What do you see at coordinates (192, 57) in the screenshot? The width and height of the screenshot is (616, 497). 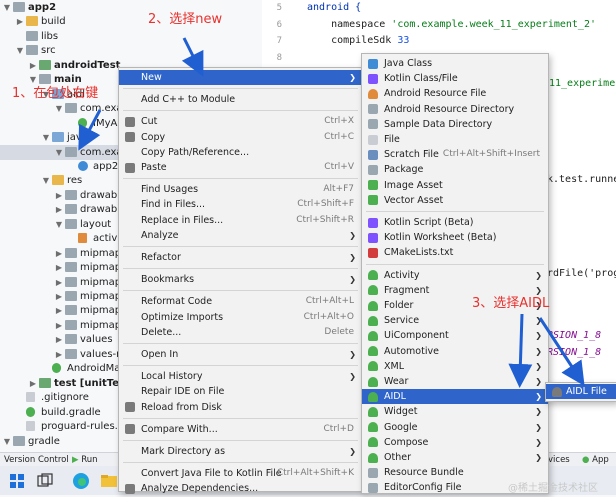 I see `arrow-step2` at bounding box center [192, 57].